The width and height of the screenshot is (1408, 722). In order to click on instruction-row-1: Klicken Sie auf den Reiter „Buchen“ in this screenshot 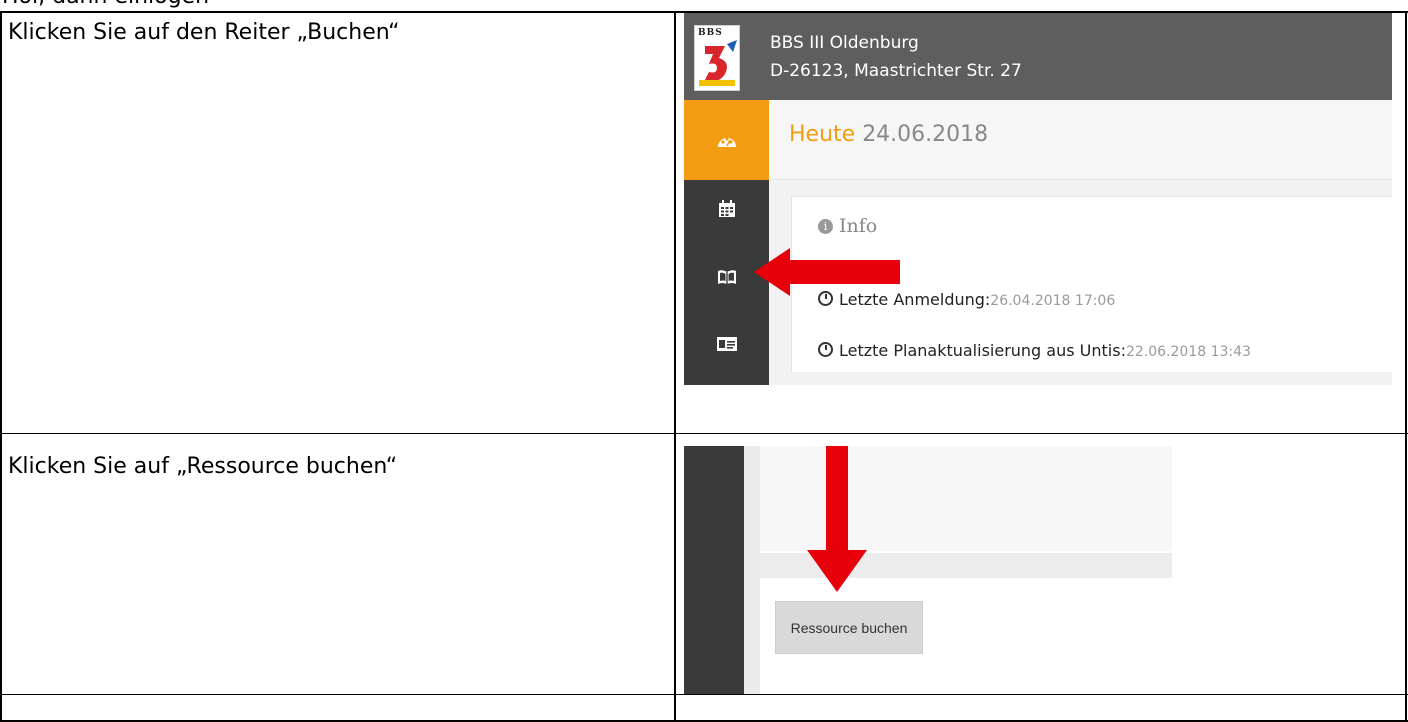, I will do `click(204, 32)`.